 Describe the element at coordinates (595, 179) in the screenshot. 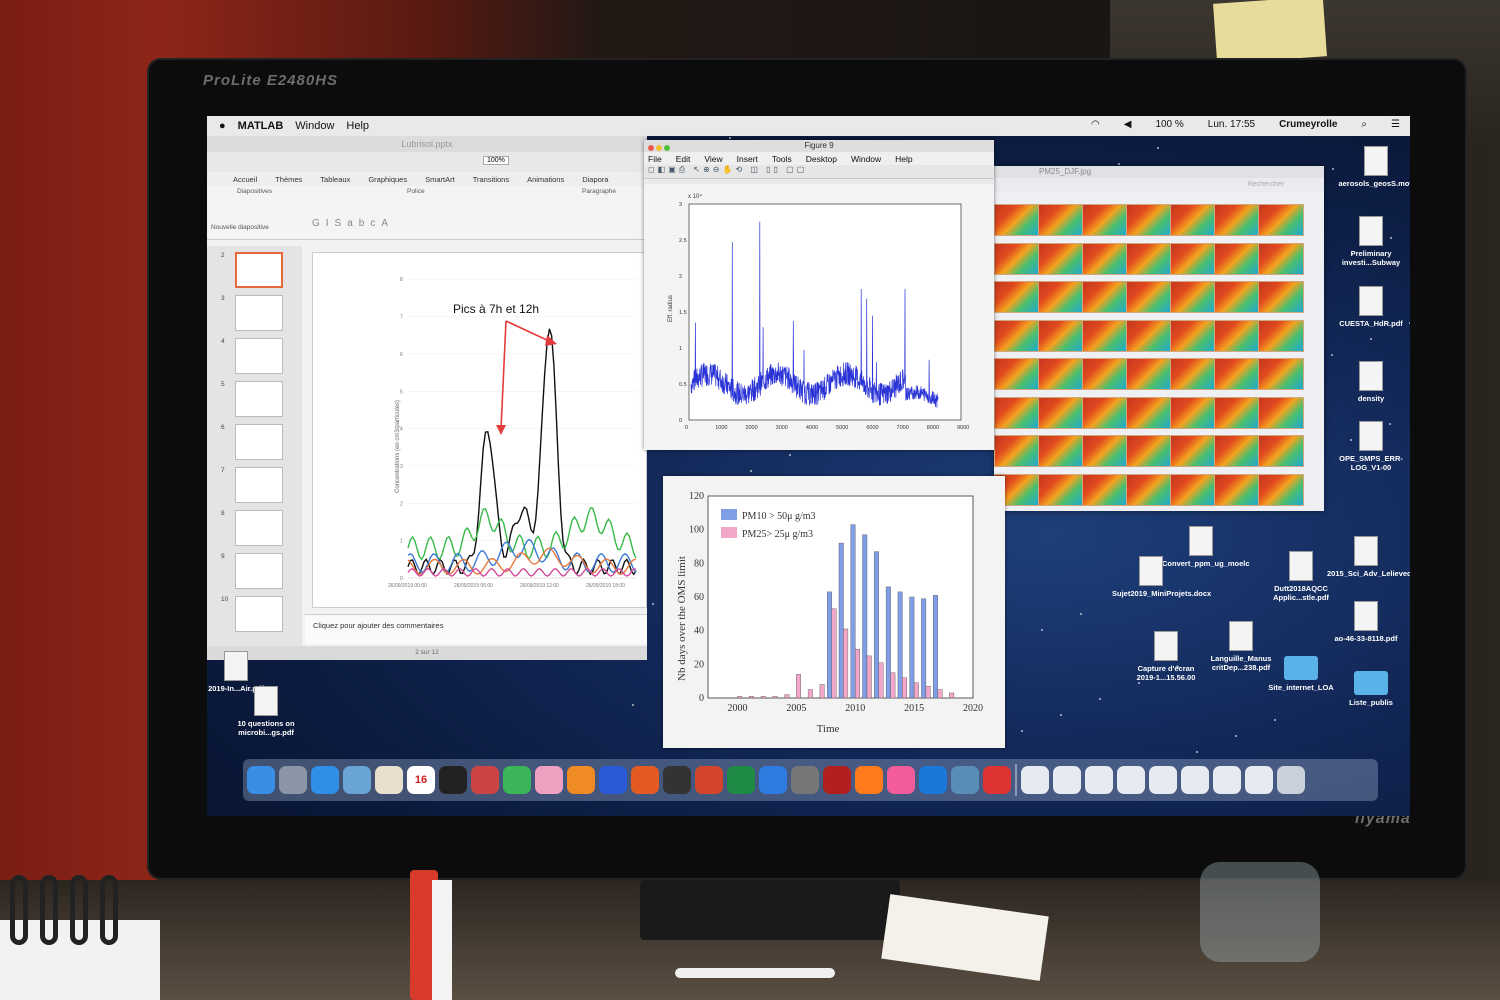

I see `tab-diaporama: Diapora` at that location.